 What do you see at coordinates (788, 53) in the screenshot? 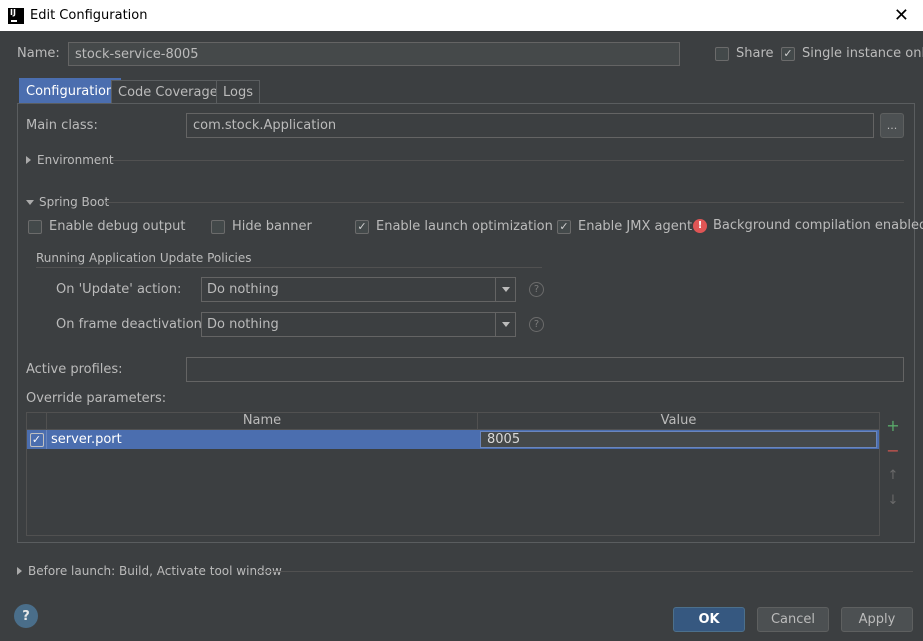
I see `single-instance-checkbox-box: ✓` at bounding box center [788, 53].